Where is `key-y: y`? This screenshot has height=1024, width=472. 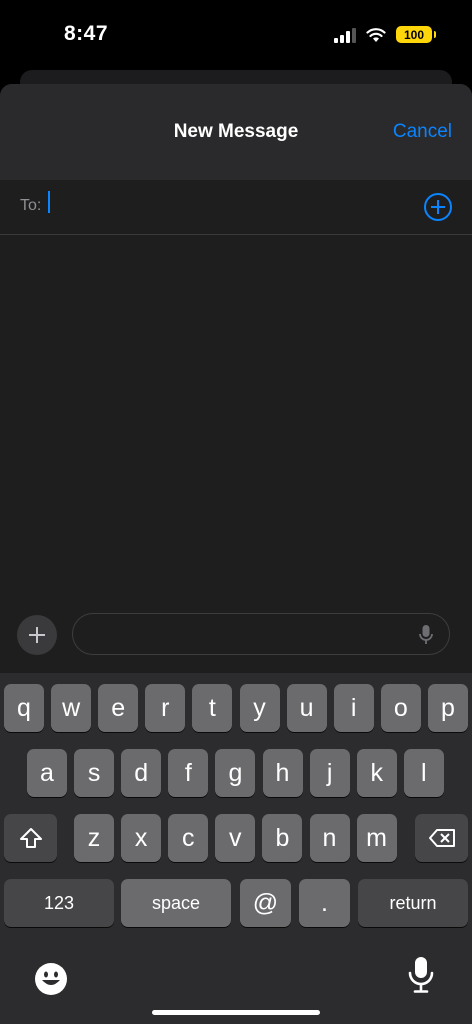 key-y: y is located at coordinates (259, 708).